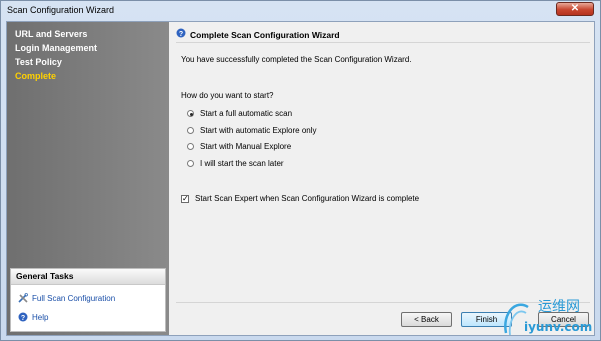 The width and height of the screenshot is (601, 341). Describe the element at coordinates (190, 113) in the screenshot. I see `radio-selected-indicator` at that location.